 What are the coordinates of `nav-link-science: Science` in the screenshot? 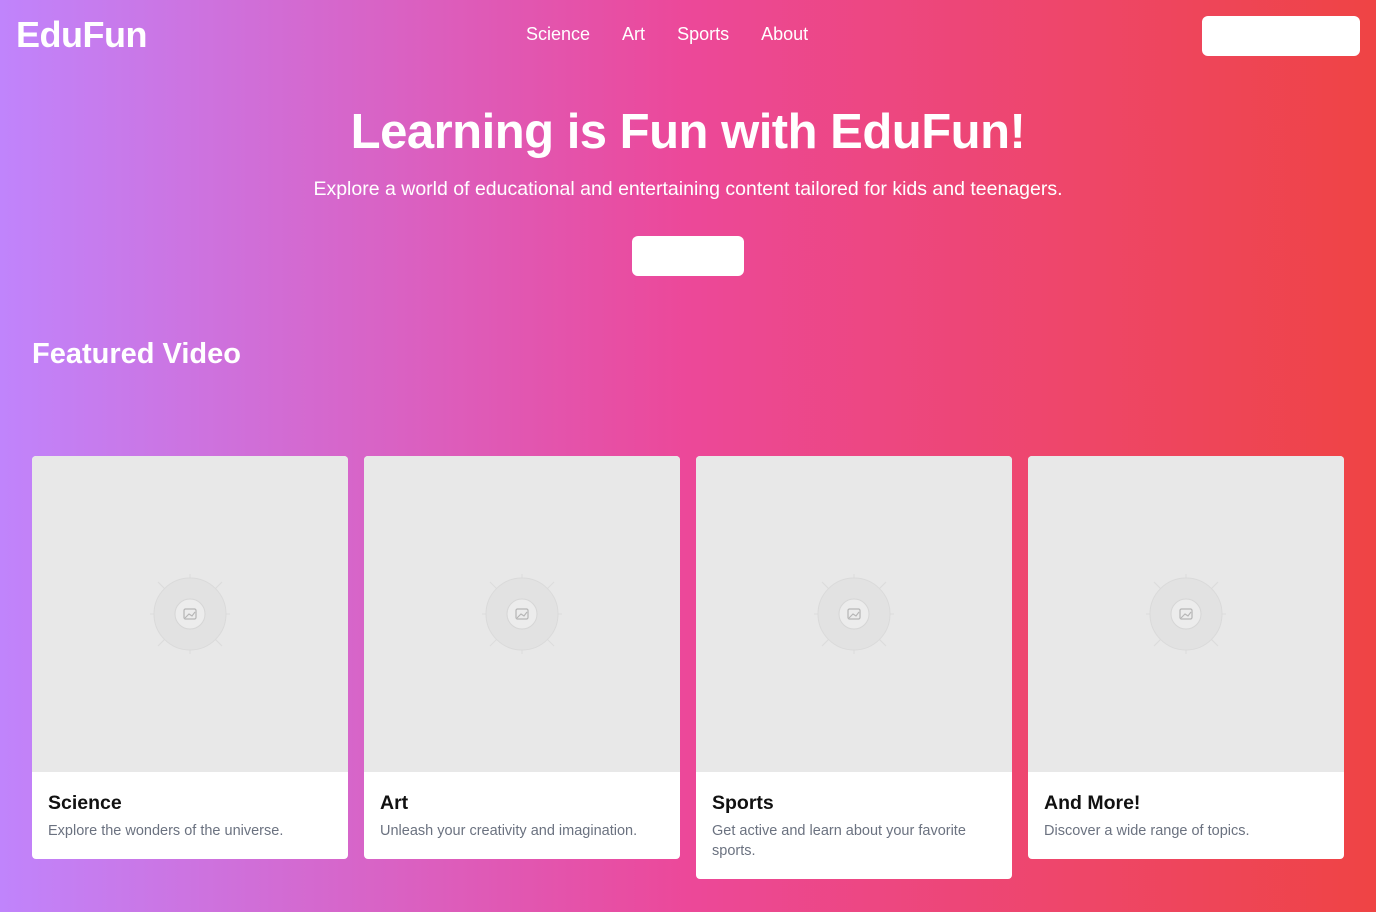 It's located at (558, 34).